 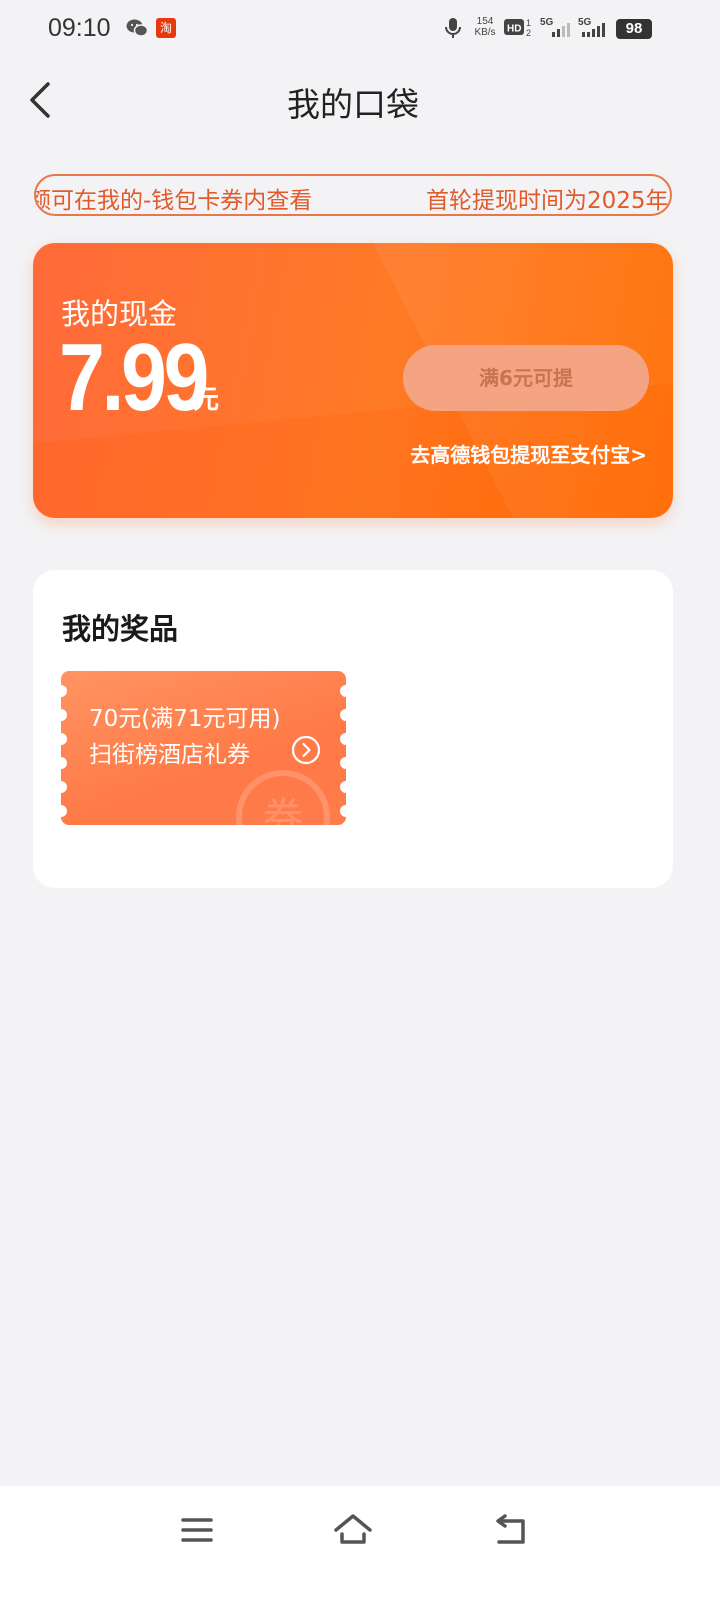 What do you see at coordinates (526, 378) in the screenshot?
I see `withdraw-button: 满6元可提` at bounding box center [526, 378].